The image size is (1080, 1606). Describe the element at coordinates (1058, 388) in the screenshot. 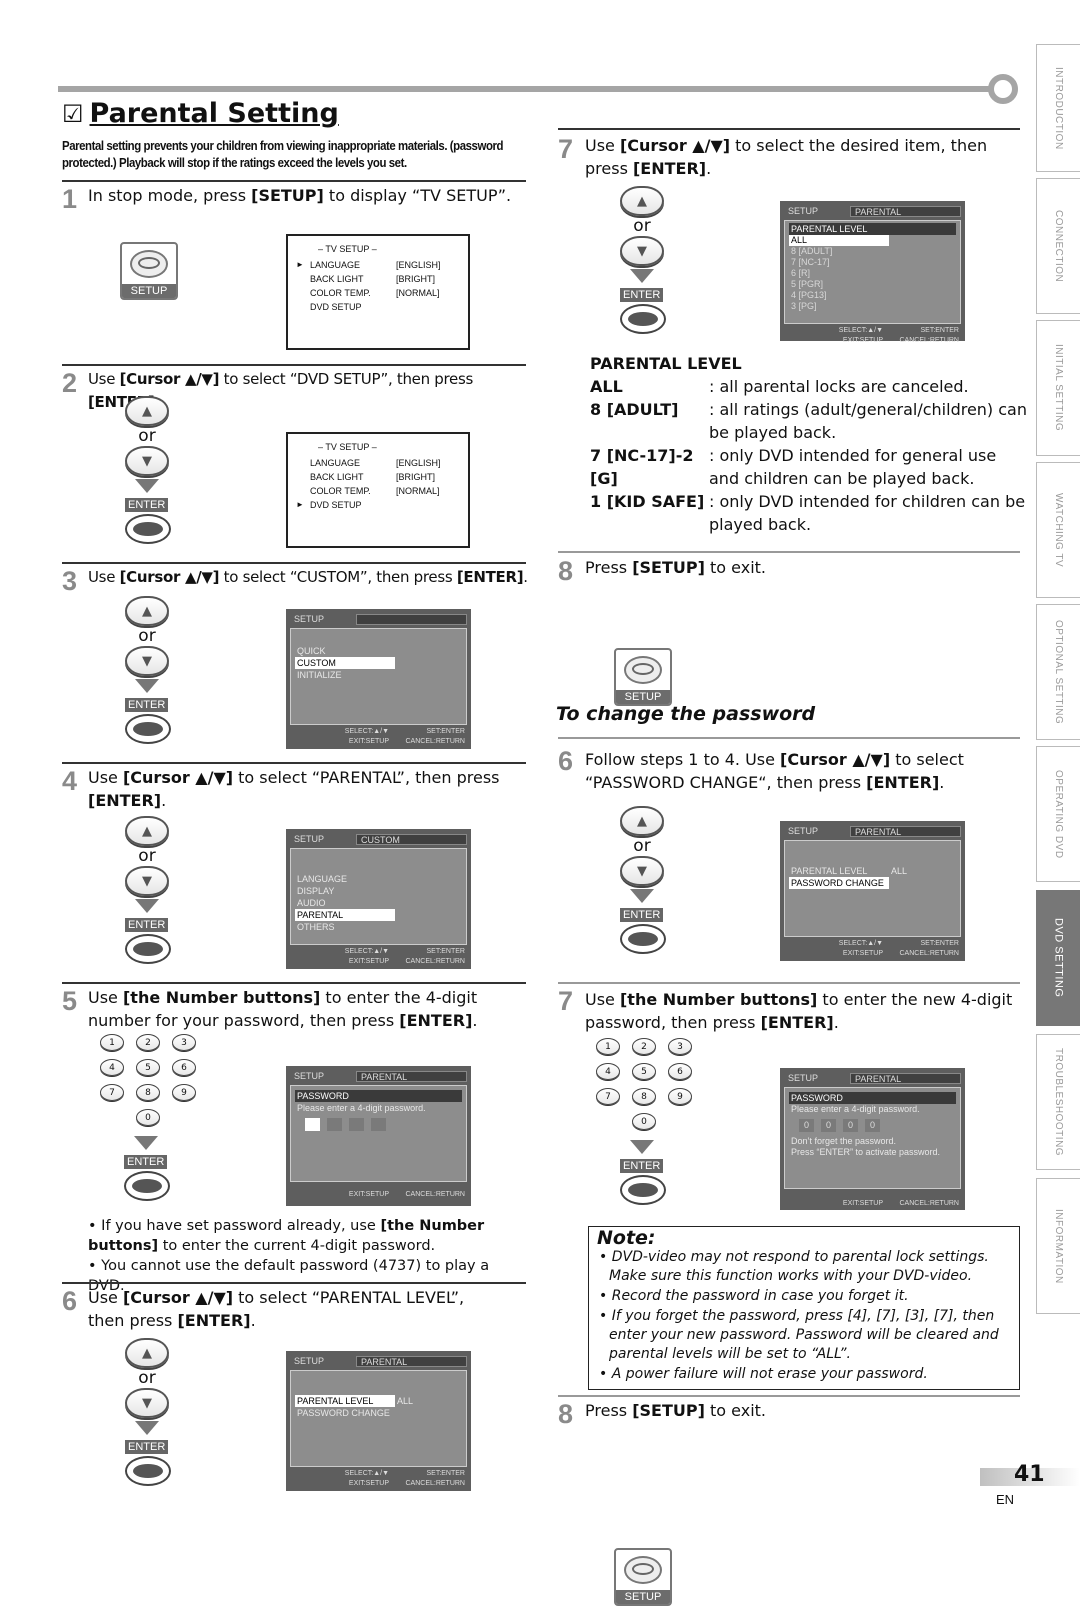

I see `side-tab-initial-setting: INITIAL SETTING` at that location.